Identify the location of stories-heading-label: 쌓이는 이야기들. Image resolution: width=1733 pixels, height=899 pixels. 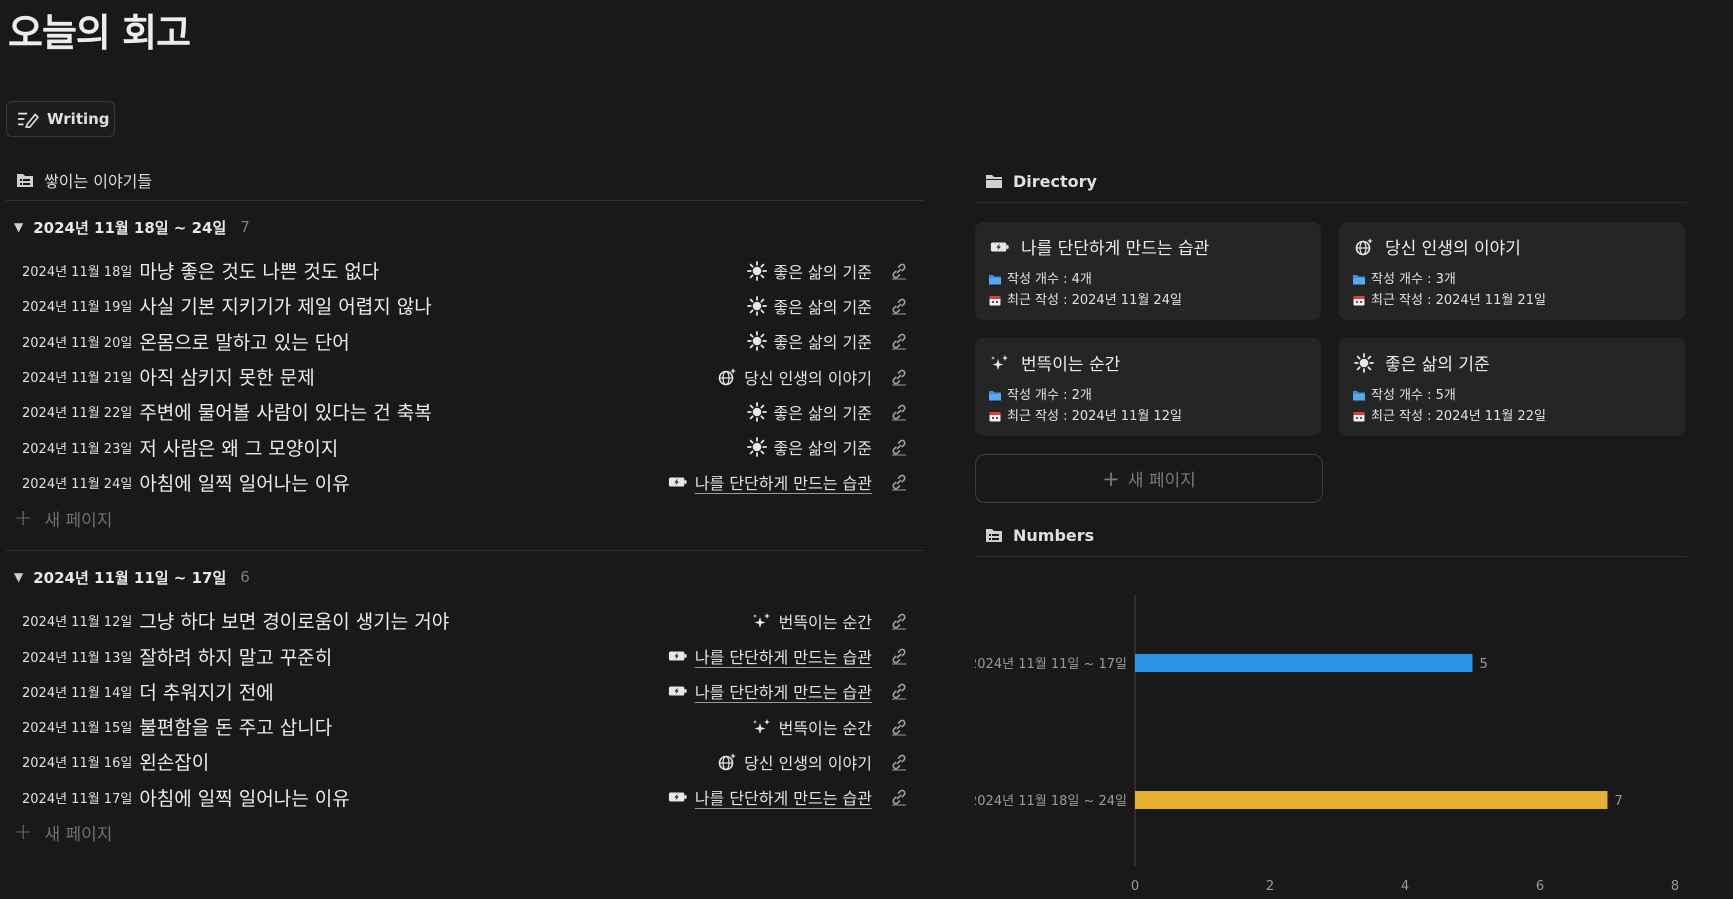
(98, 181).